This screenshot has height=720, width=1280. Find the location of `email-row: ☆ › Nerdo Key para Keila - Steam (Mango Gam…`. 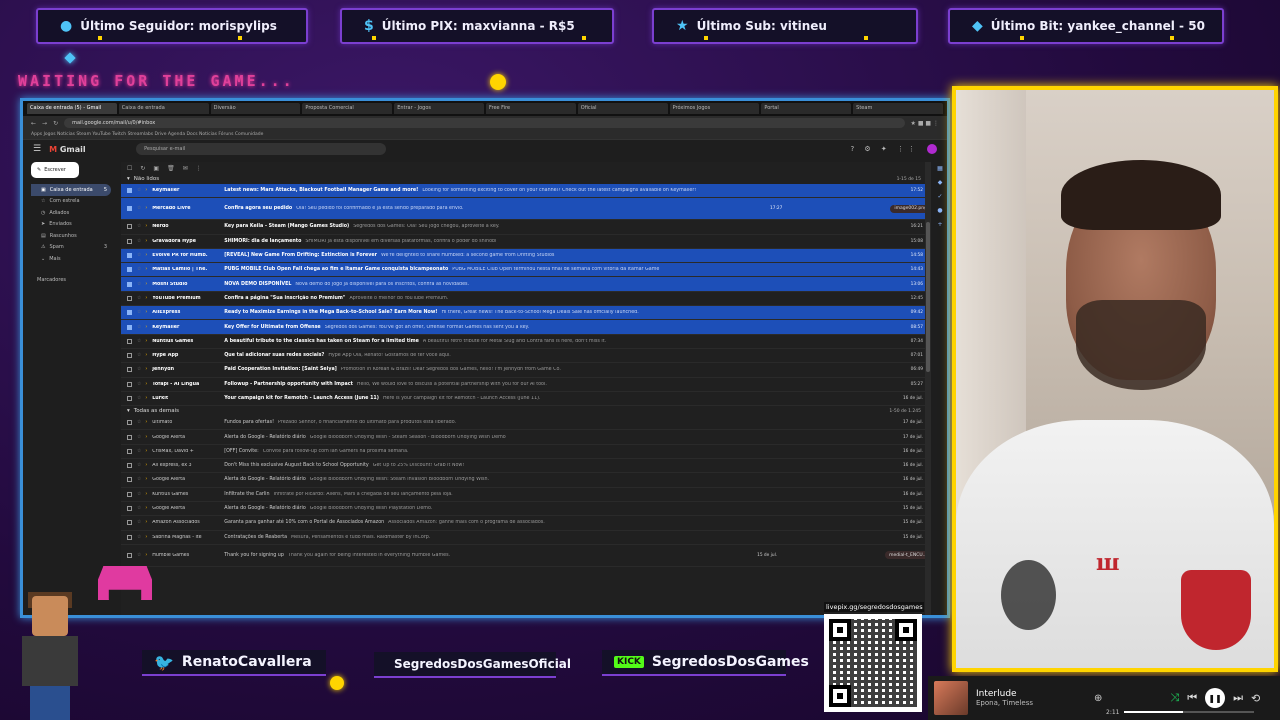

email-row: ☆ › Nerdo Key para Keila - Steam (Mango Gam… is located at coordinates (526, 227).